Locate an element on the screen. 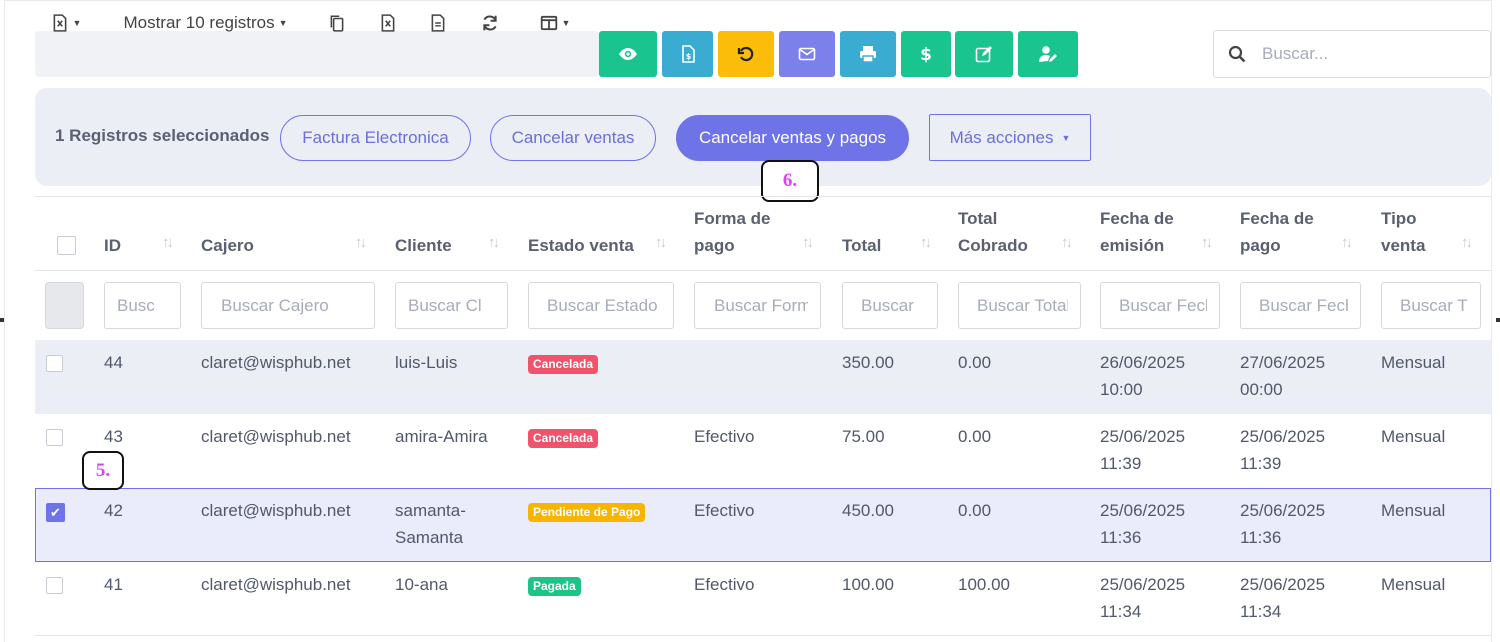 The height and width of the screenshot is (642, 1500). mas-acciones-dropdown: Más acciones ▼ is located at coordinates (1010, 137).